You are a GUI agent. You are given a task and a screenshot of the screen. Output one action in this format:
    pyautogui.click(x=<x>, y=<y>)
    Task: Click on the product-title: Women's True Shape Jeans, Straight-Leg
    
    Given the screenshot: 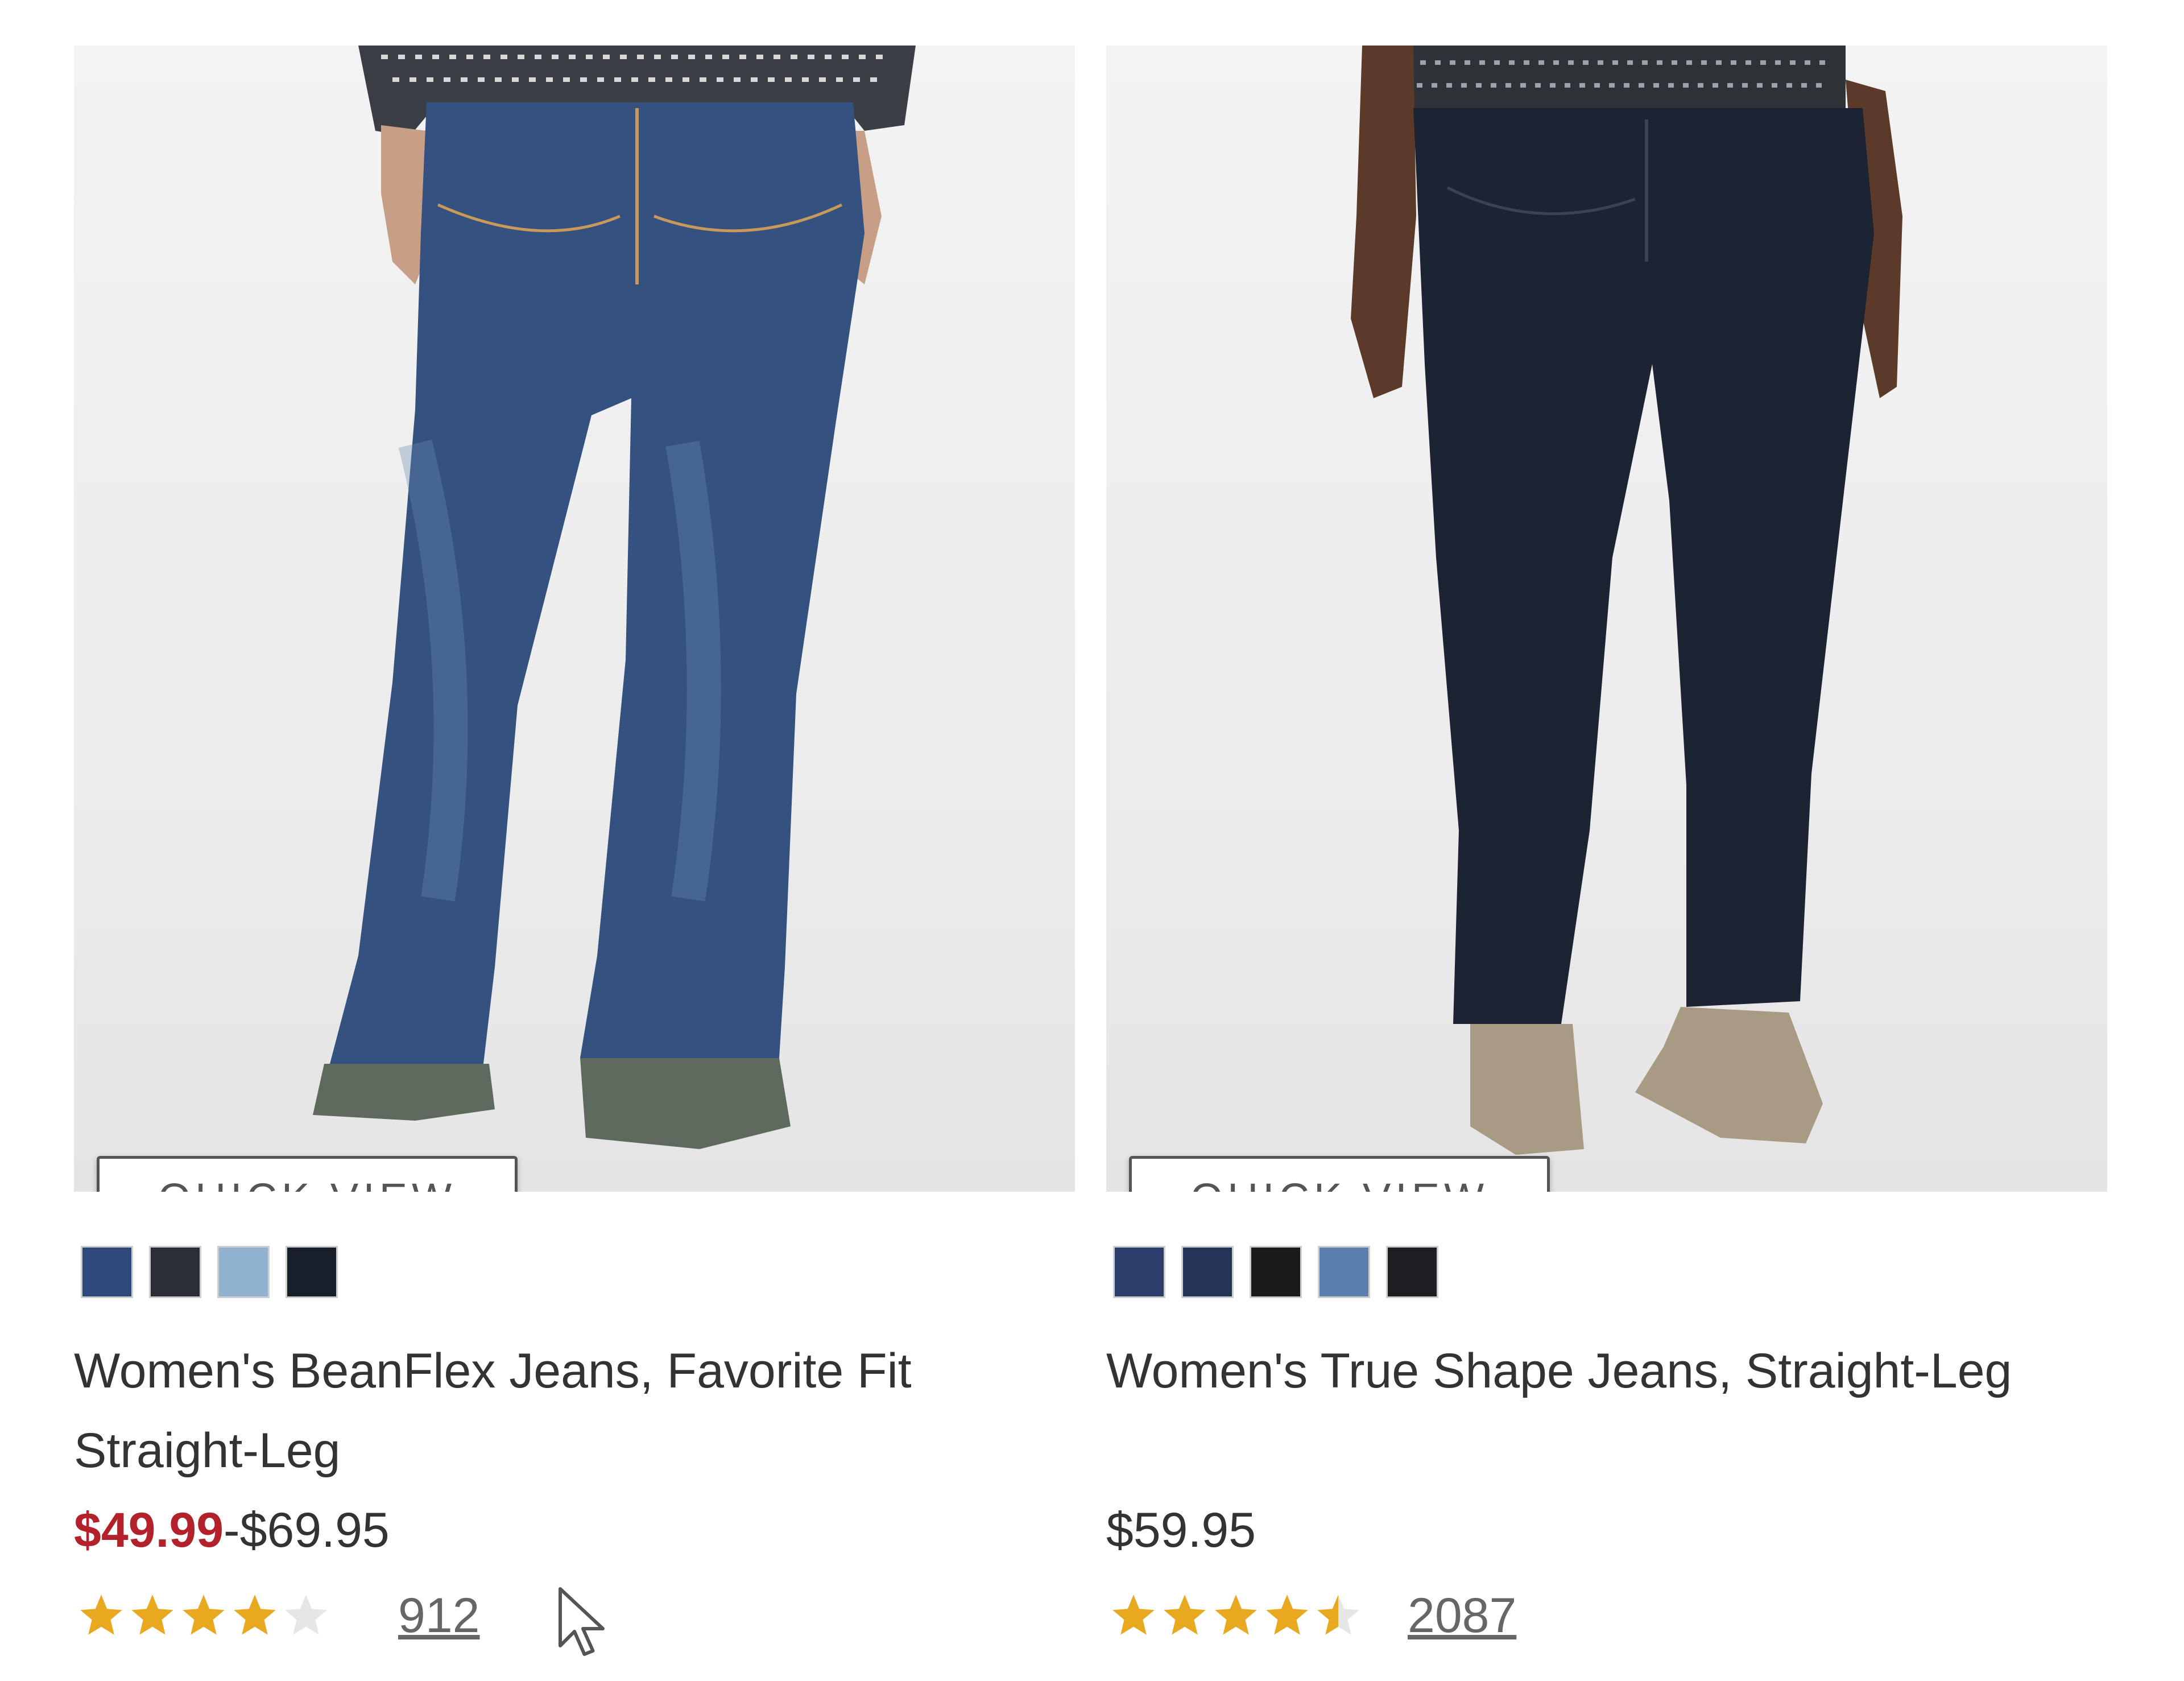 What is the action you would take?
    pyautogui.click(x=1606, y=1371)
    